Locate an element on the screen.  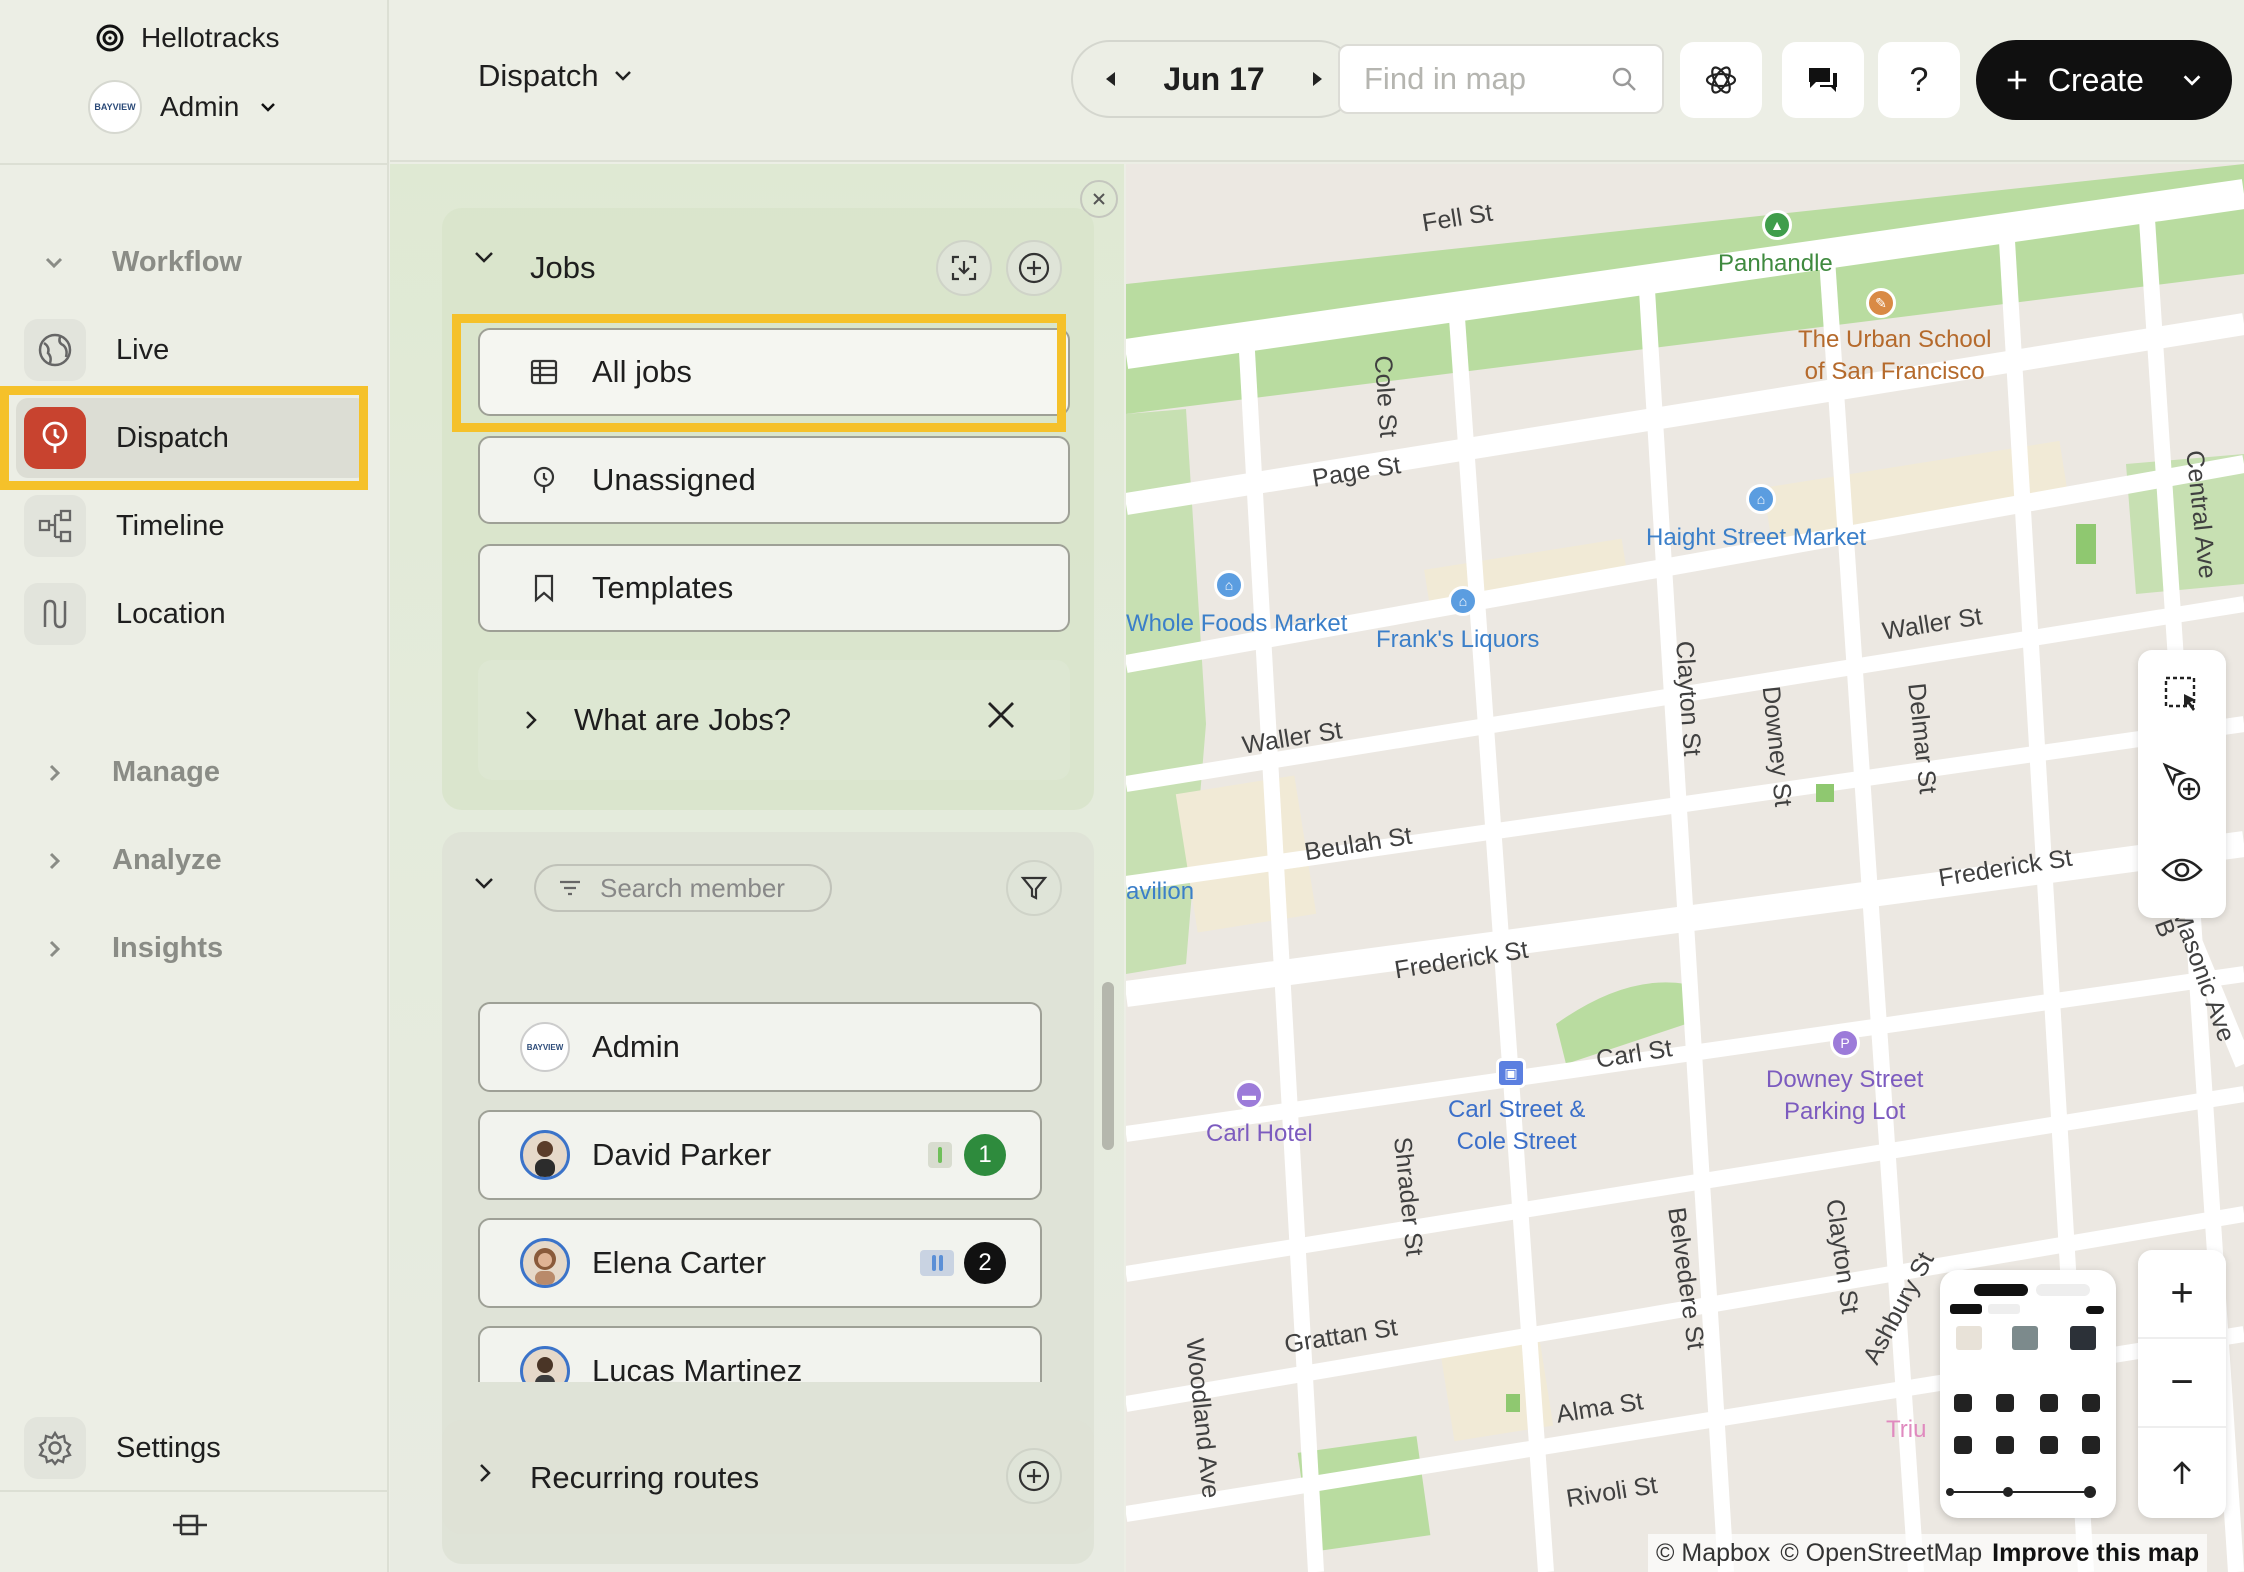
org-switcher: Hellotracks is located at coordinates (187, 38).